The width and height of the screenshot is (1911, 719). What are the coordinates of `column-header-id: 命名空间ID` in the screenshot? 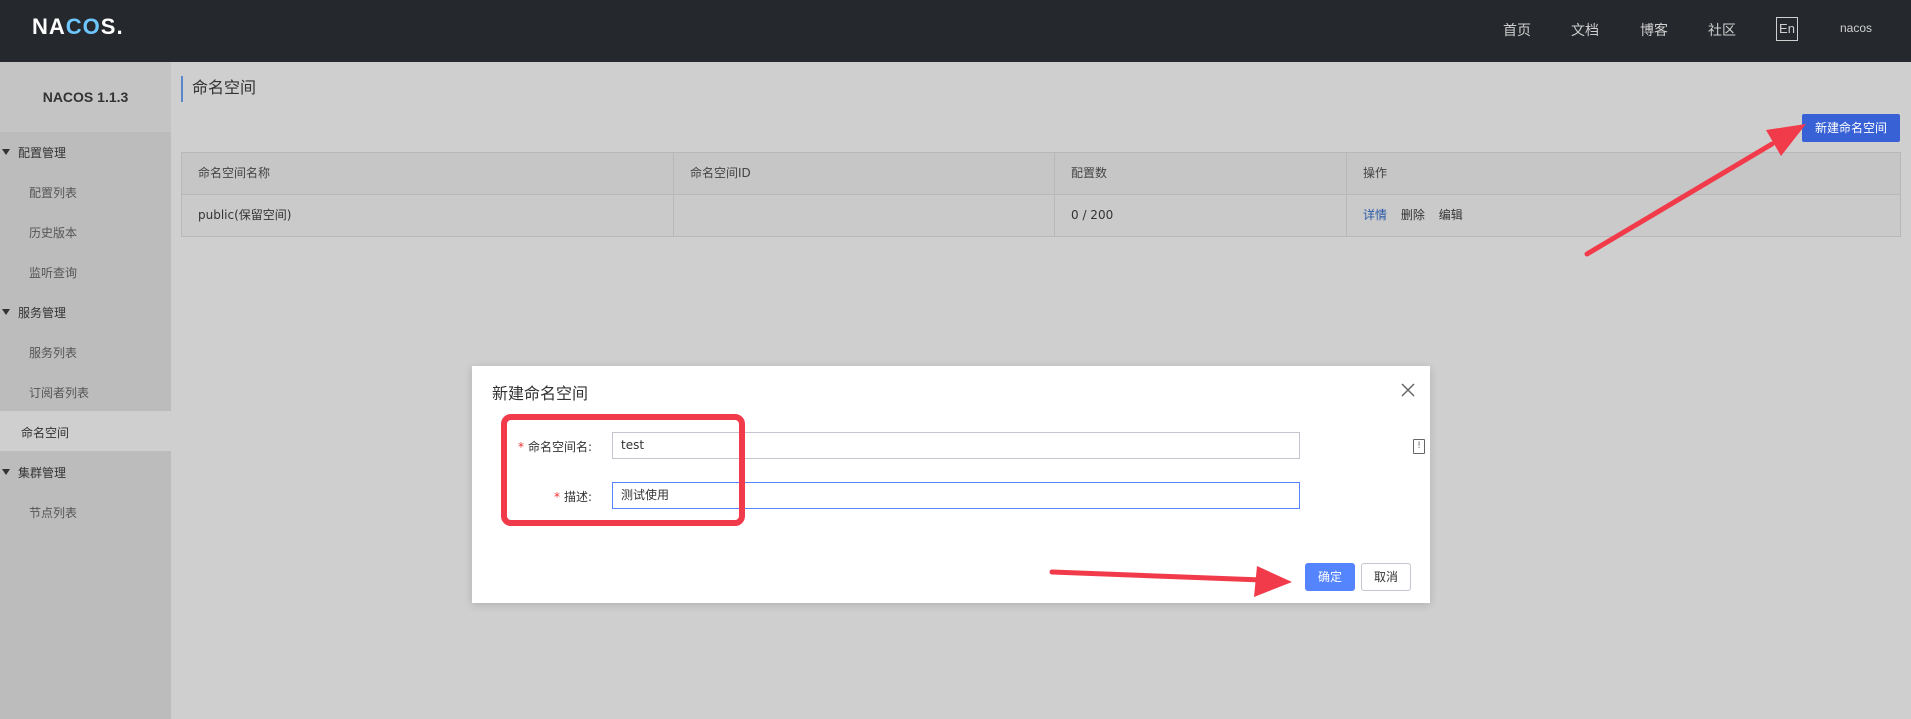 It's located at (864, 173).